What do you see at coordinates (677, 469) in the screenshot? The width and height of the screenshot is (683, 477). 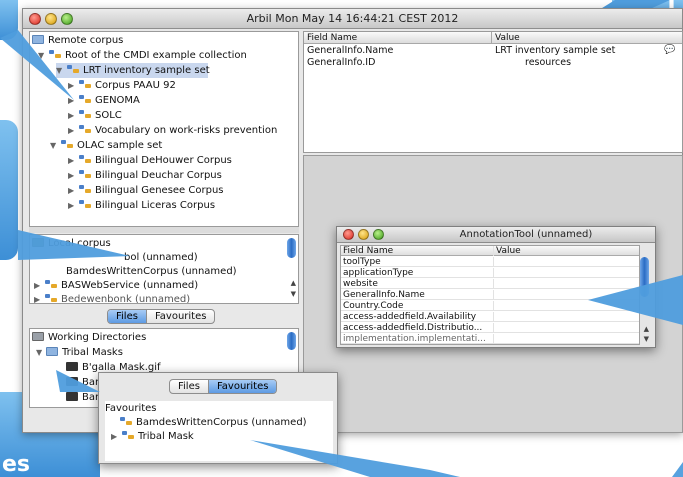 I see `callout-pointer-corner` at bounding box center [677, 469].